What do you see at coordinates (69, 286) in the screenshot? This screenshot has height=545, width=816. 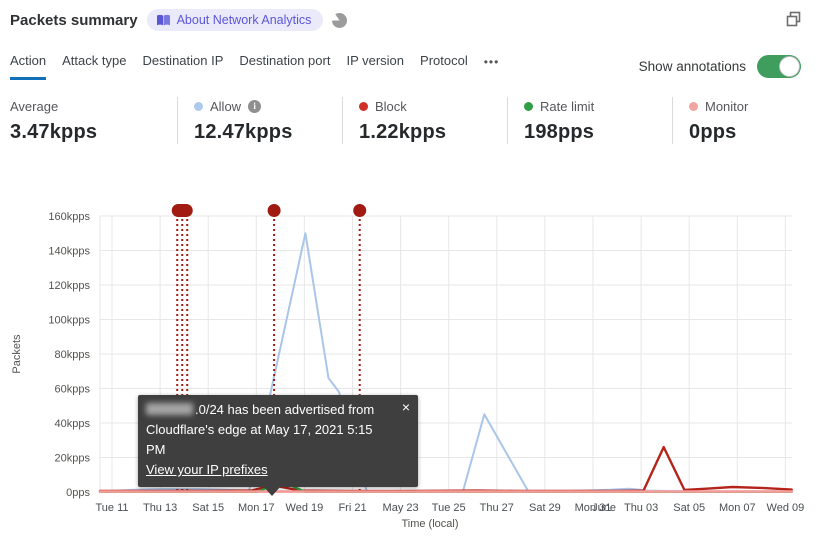 I see `y-tick-label: 120kpps` at bounding box center [69, 286].